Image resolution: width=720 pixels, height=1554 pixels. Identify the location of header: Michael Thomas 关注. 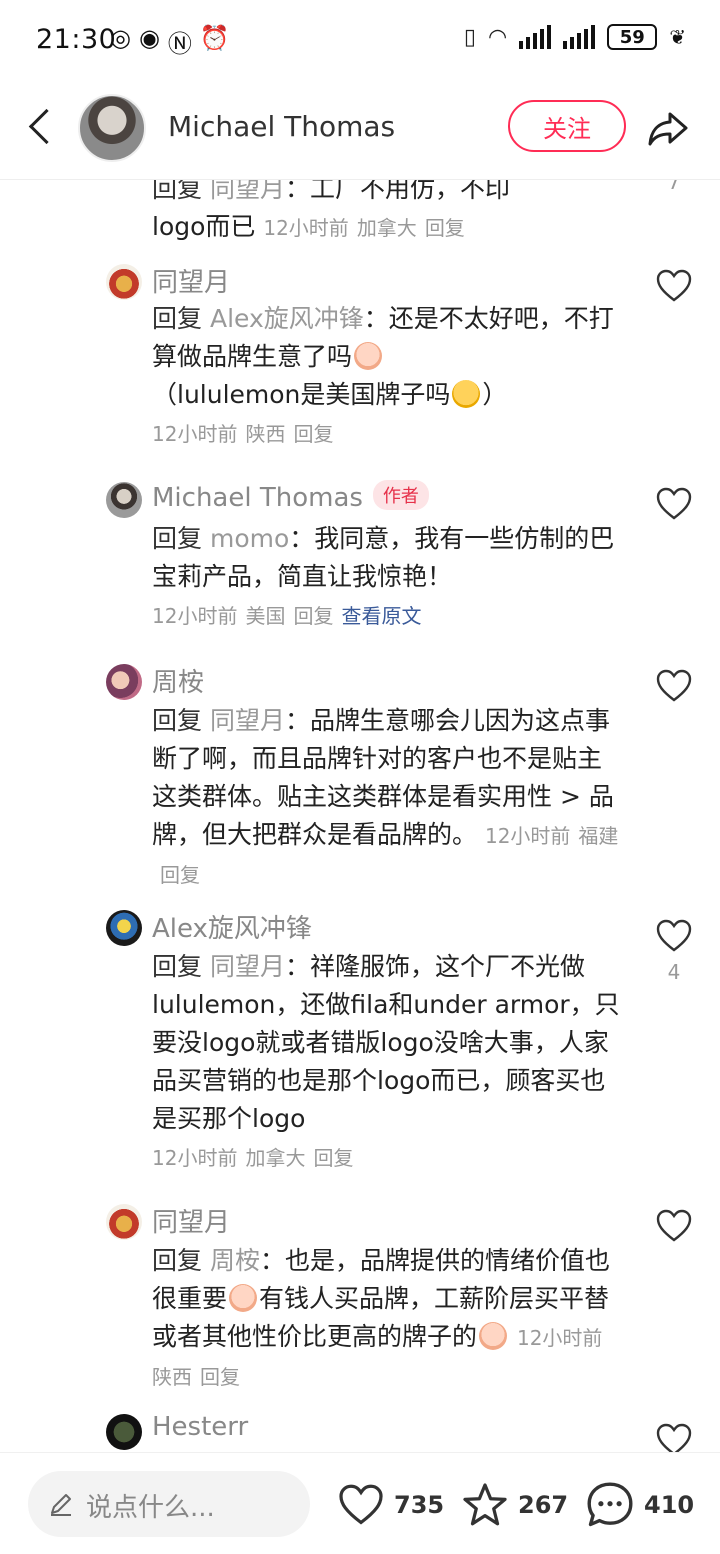
(360, 132).